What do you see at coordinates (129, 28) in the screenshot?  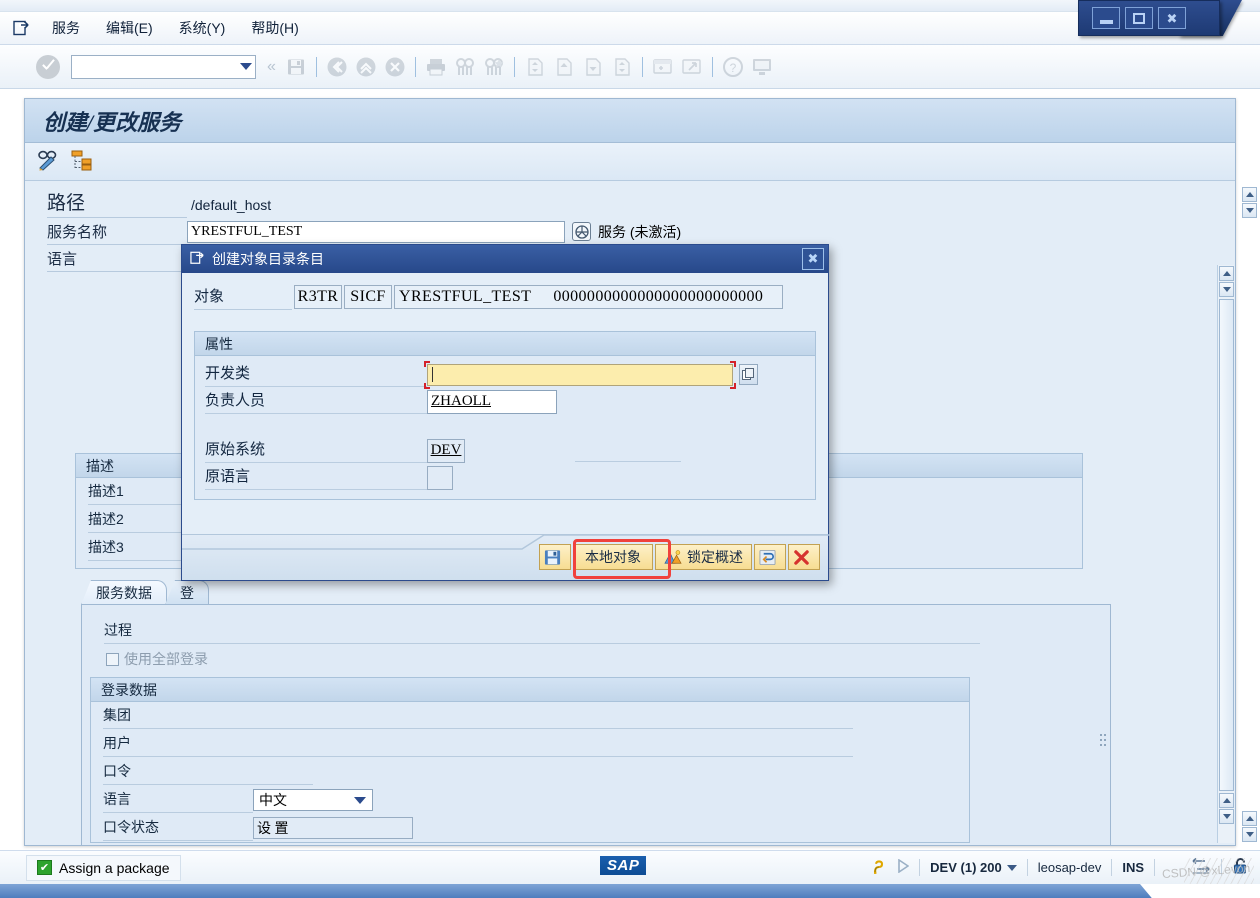 I see `menu-item-edit: 编辑(E)` at bounding box center [129, 28].